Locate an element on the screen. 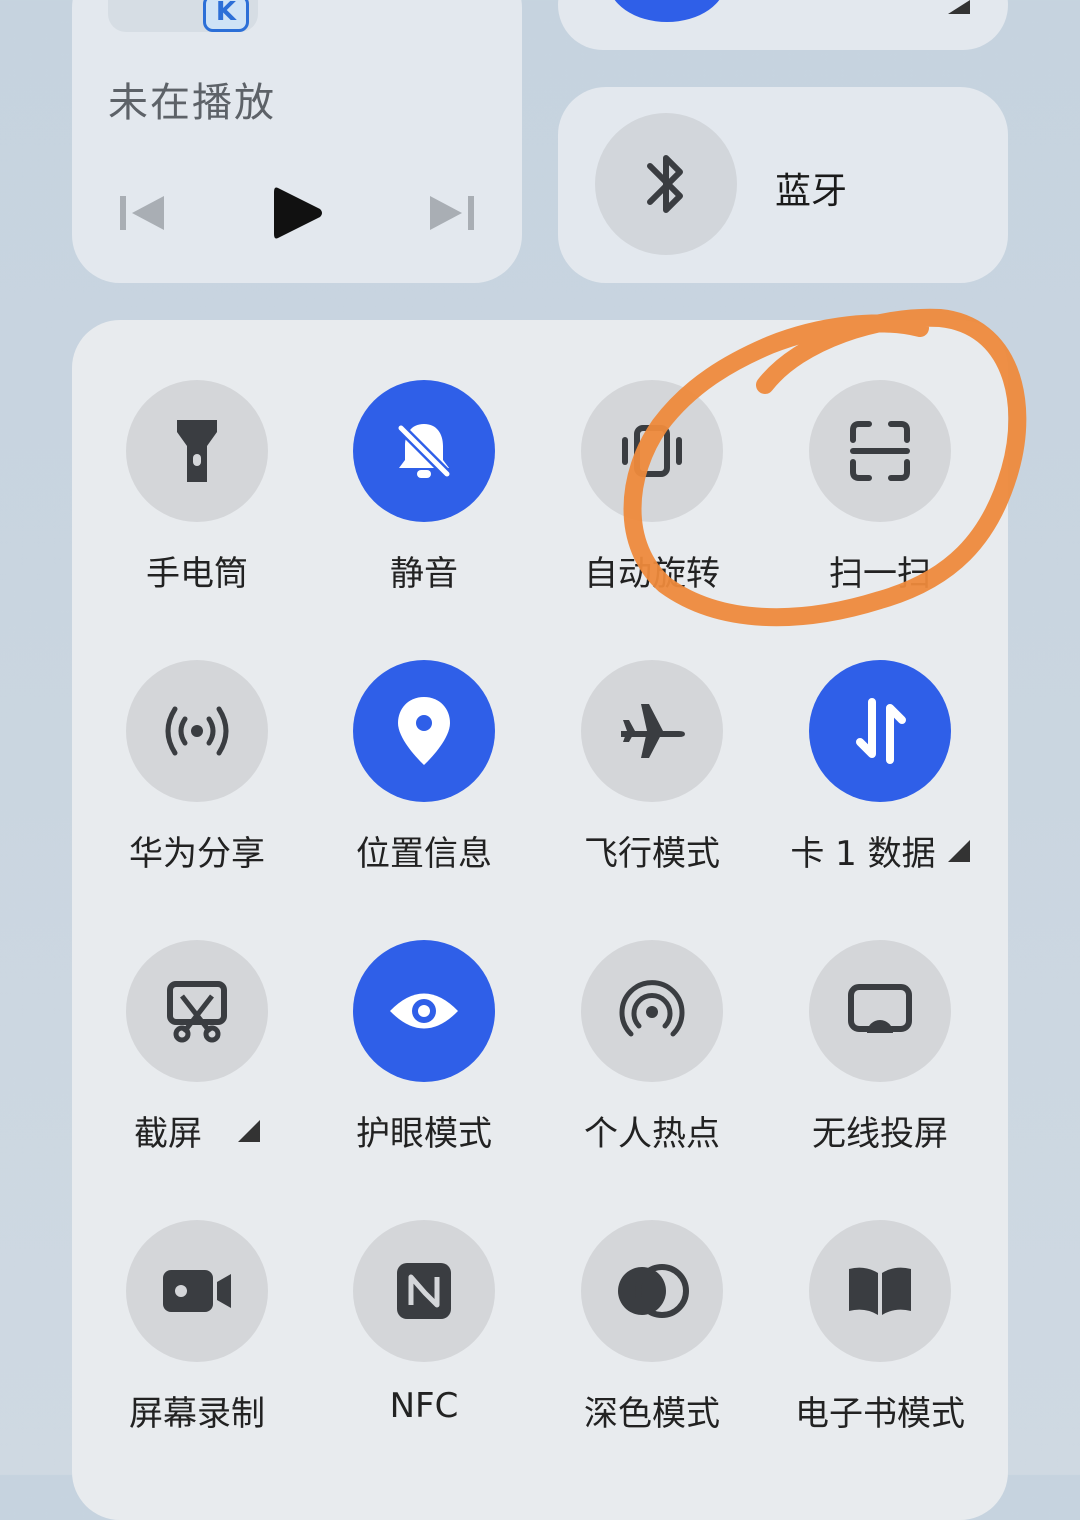 The image size is (1080, 1520). toggle-label-wrap: 护眼模式 is located at coordinates (424, 1130).